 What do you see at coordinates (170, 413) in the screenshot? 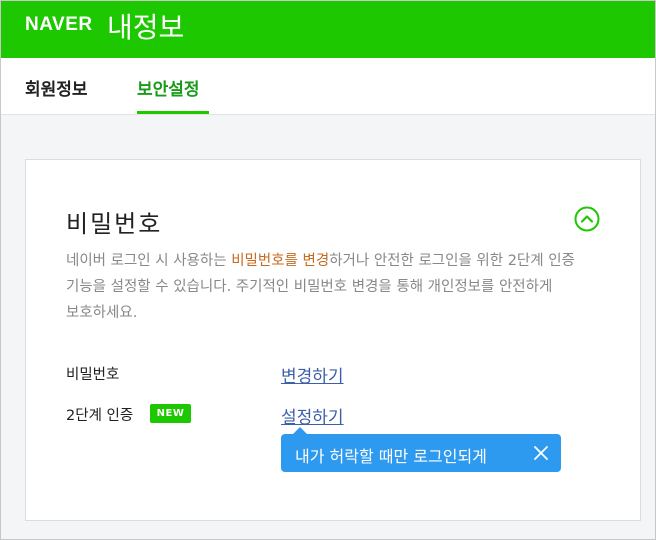
I see `new-badge: NEW` at bounding box center [170, 413].